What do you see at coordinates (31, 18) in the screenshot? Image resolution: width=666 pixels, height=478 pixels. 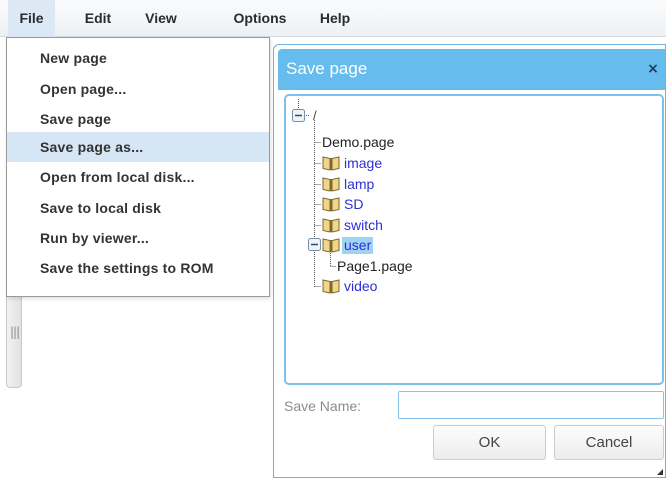 I see `menu-file: File` at bounding box center [31, 18].